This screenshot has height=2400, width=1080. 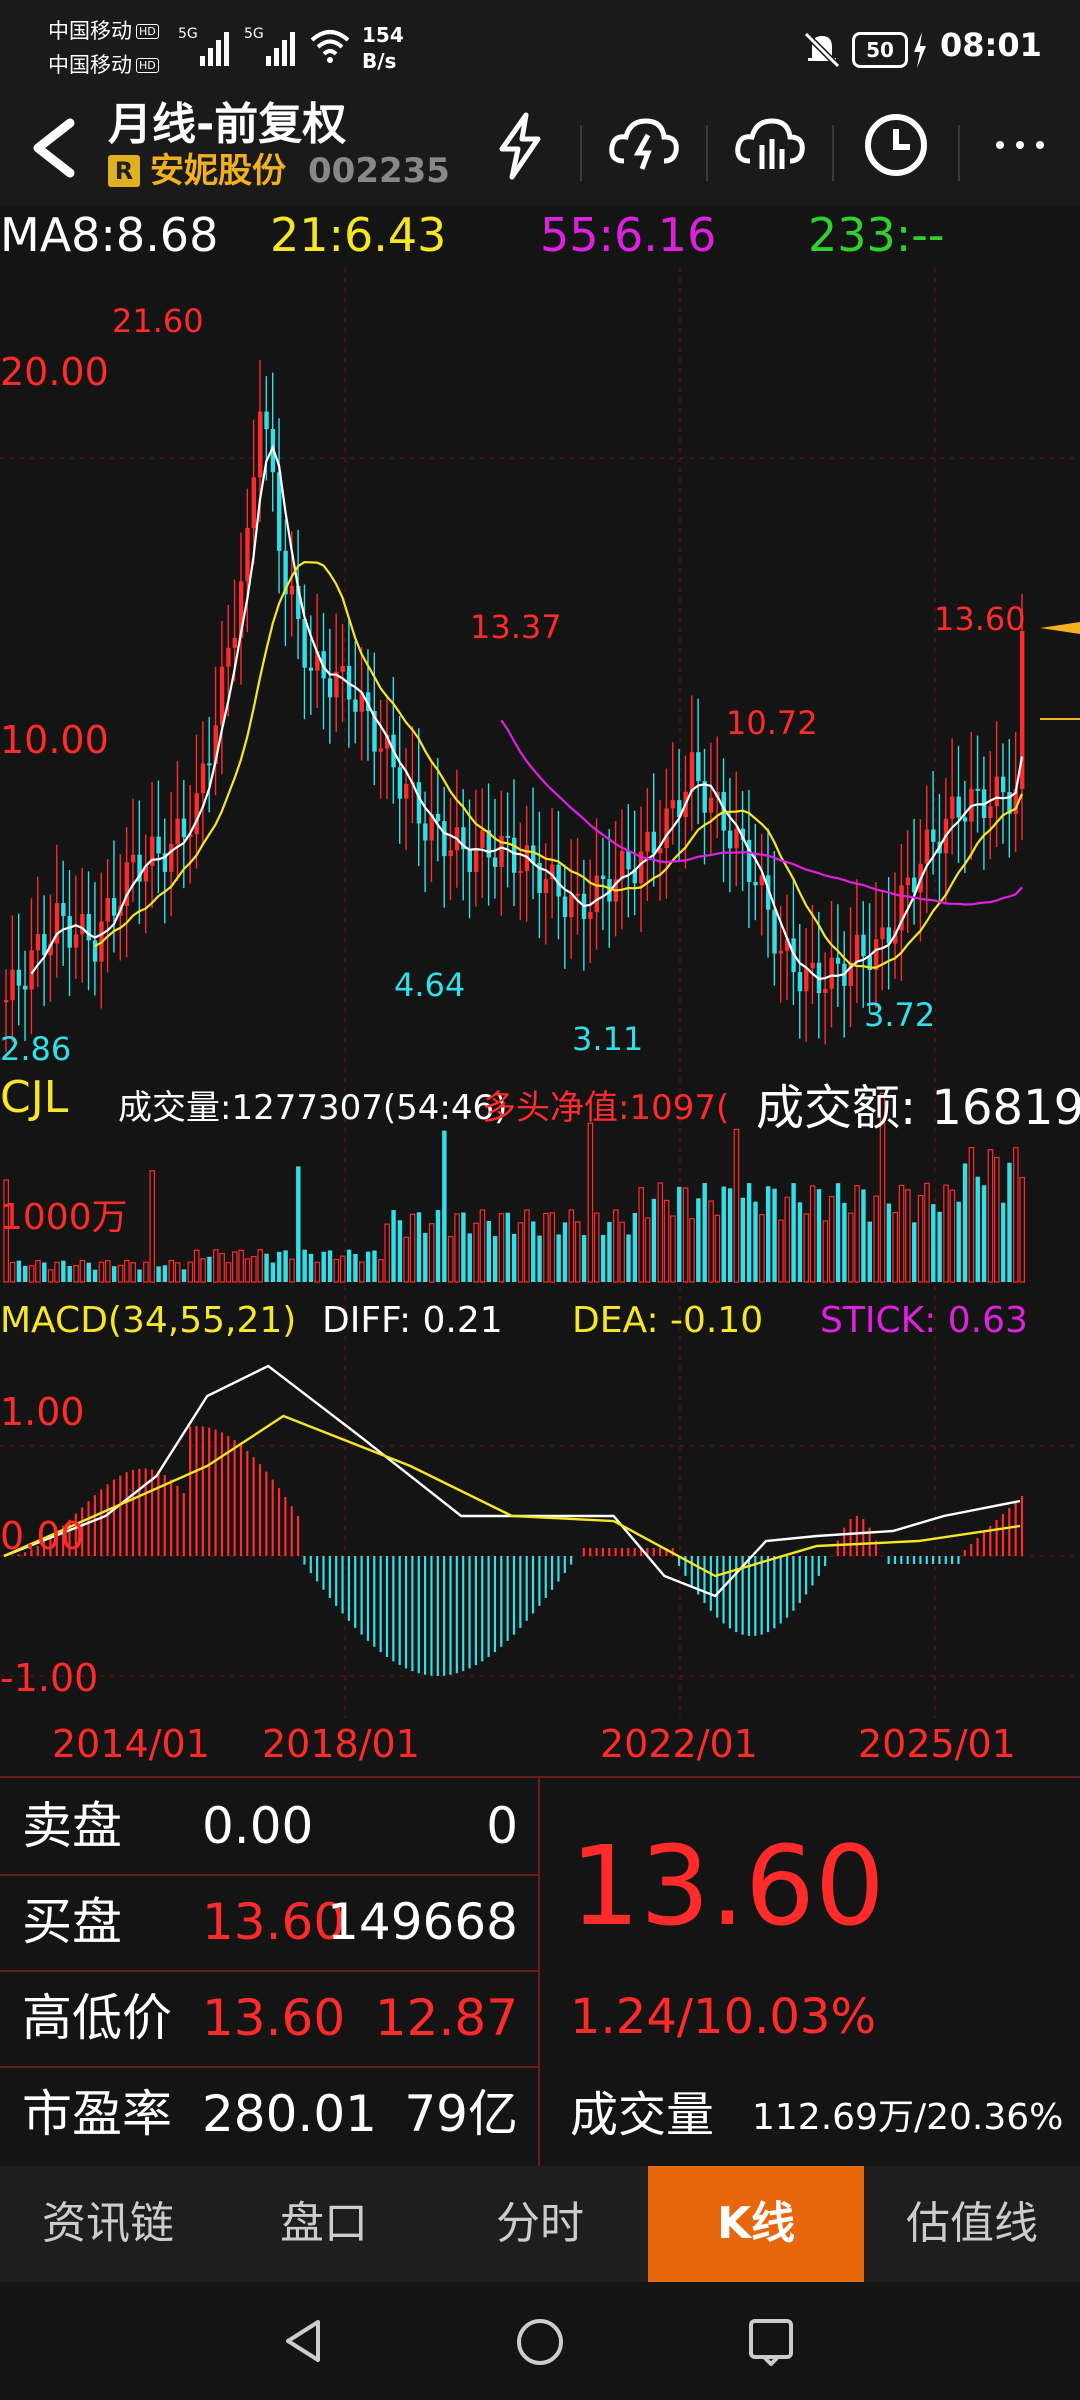 I want to click on tab-valuation: 估值线, so click(x=972, y=2224).